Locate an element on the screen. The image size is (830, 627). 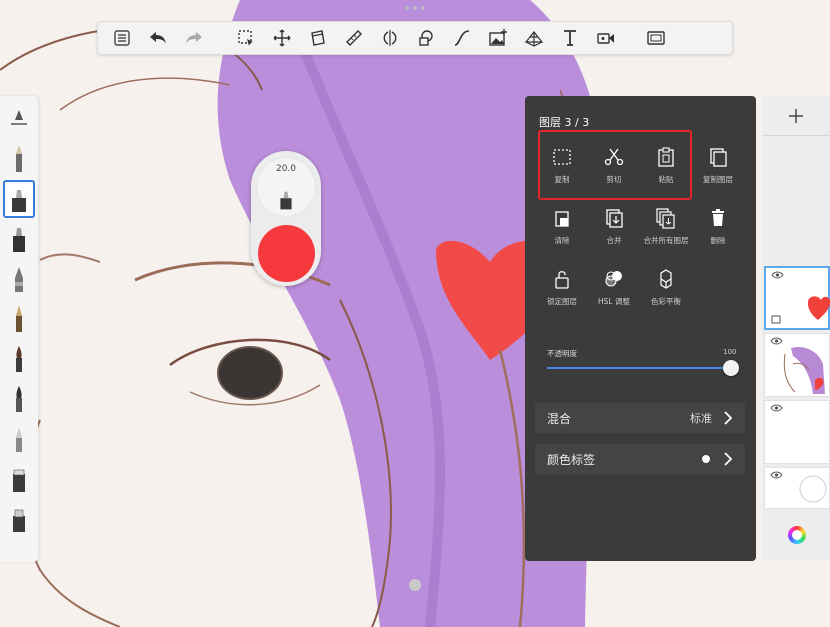
delete-button: 删除 is located at coordinates (718, 226).